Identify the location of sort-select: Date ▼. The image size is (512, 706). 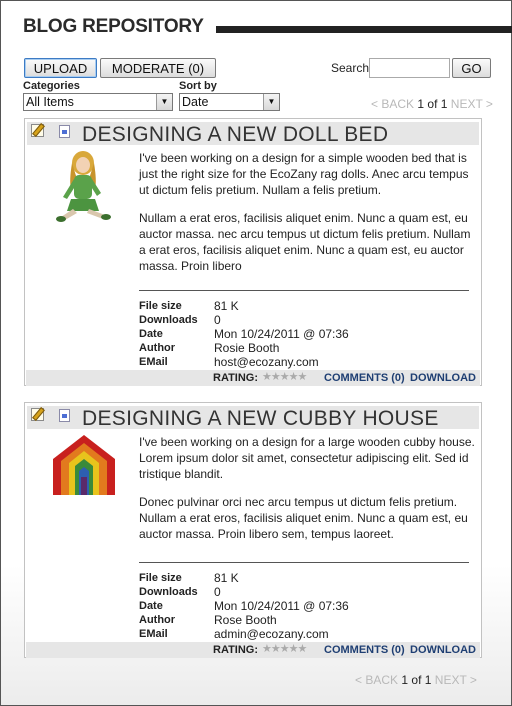
(229, 102).